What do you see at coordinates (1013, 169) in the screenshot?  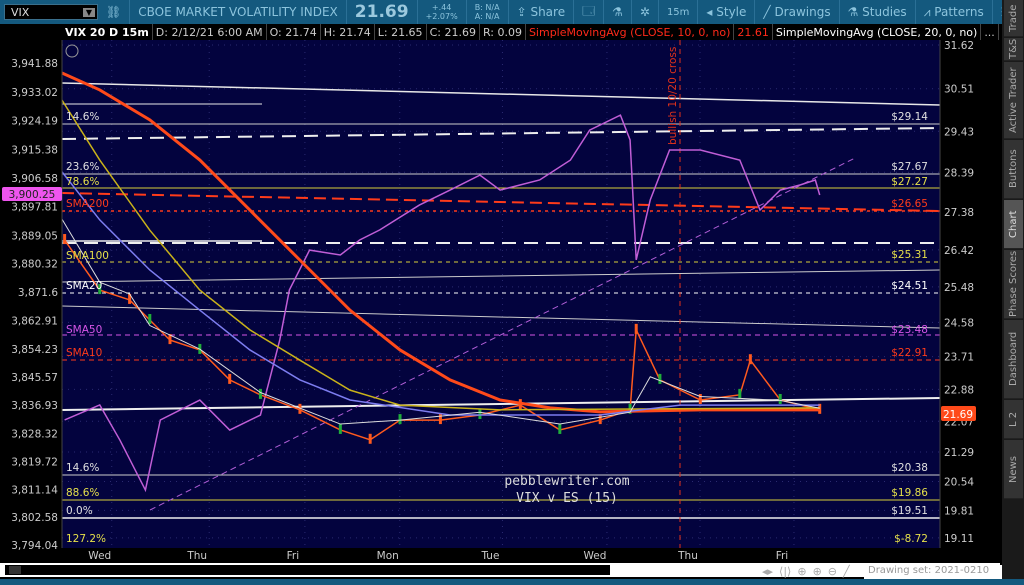 I see `sidebar-tab-buttons: Buttons` at bounding box center [1013, 169].